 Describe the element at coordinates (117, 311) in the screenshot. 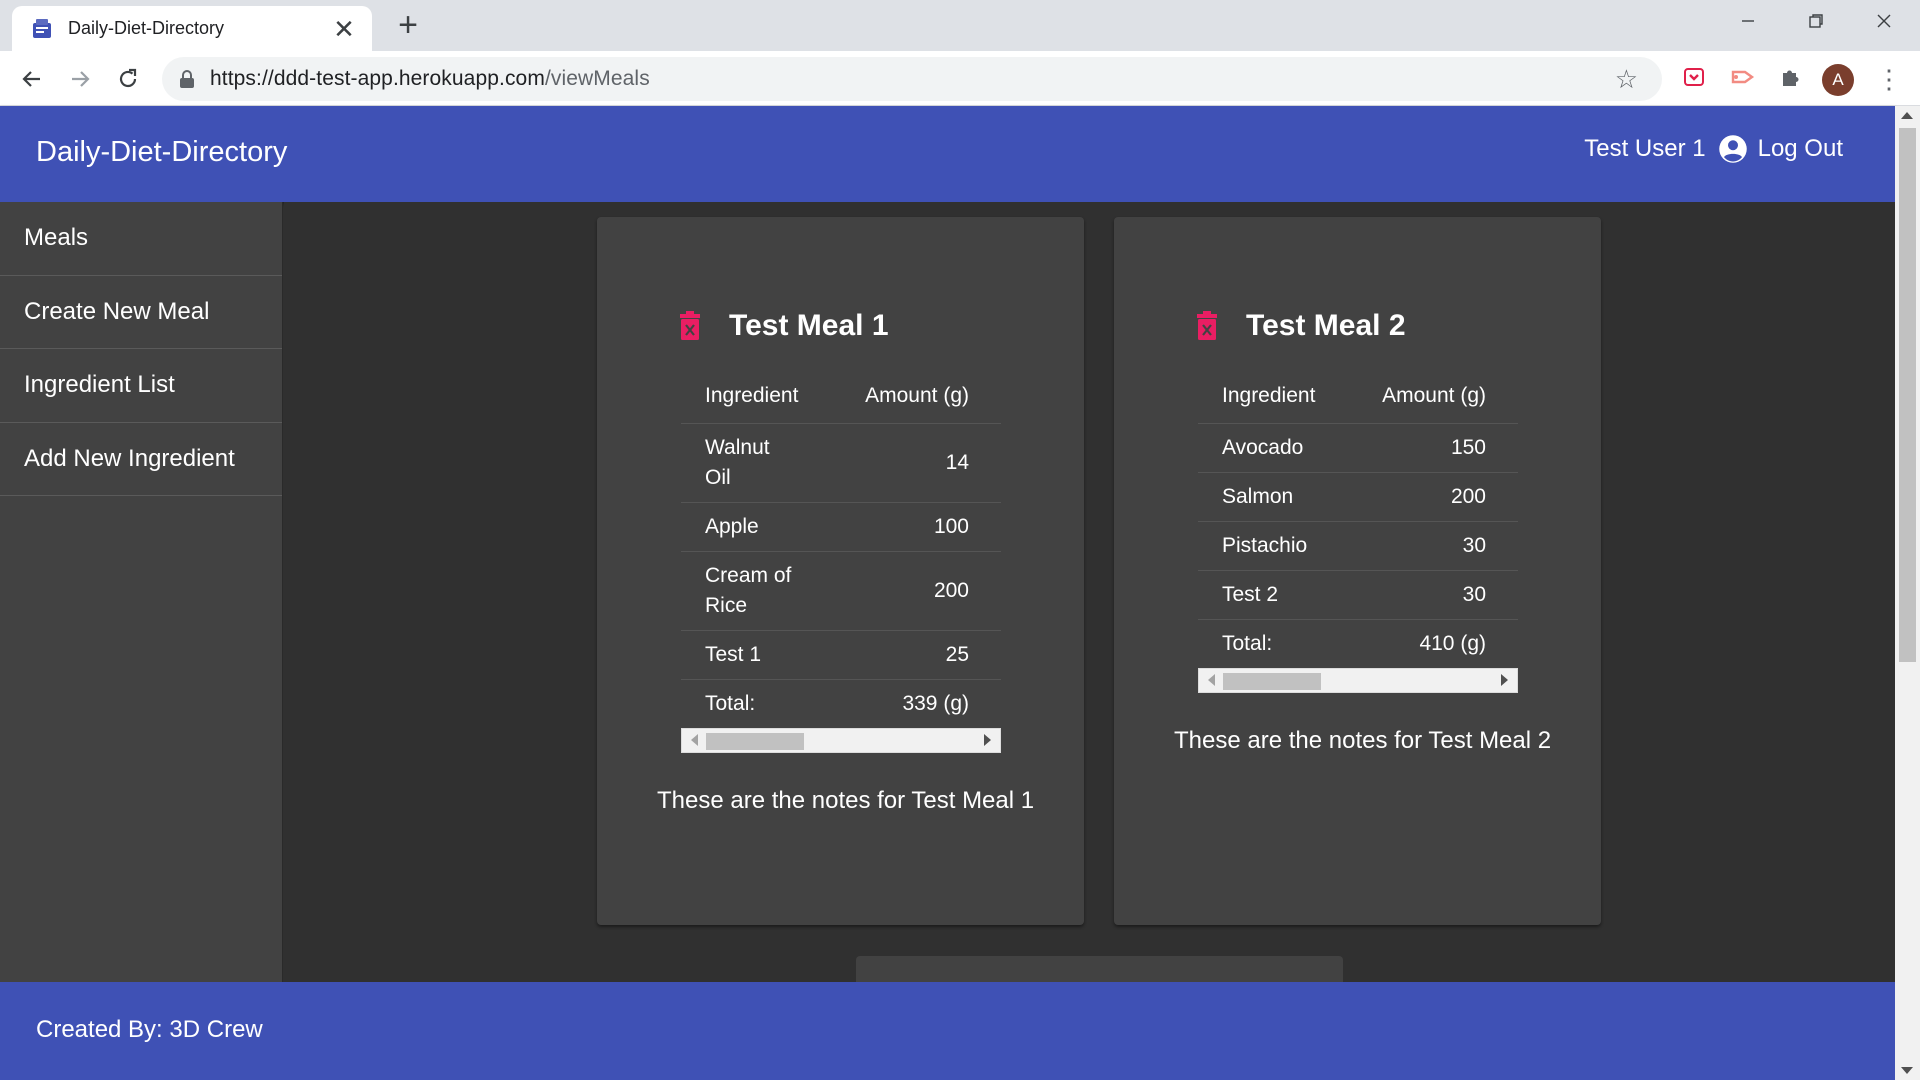

I see `sidebar-item-label: Create New Meal` at that location.